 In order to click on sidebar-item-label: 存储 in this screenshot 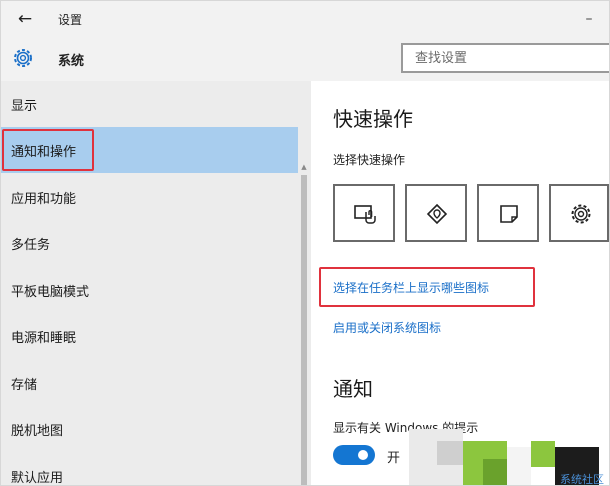, I will do `click(24, 385)`.